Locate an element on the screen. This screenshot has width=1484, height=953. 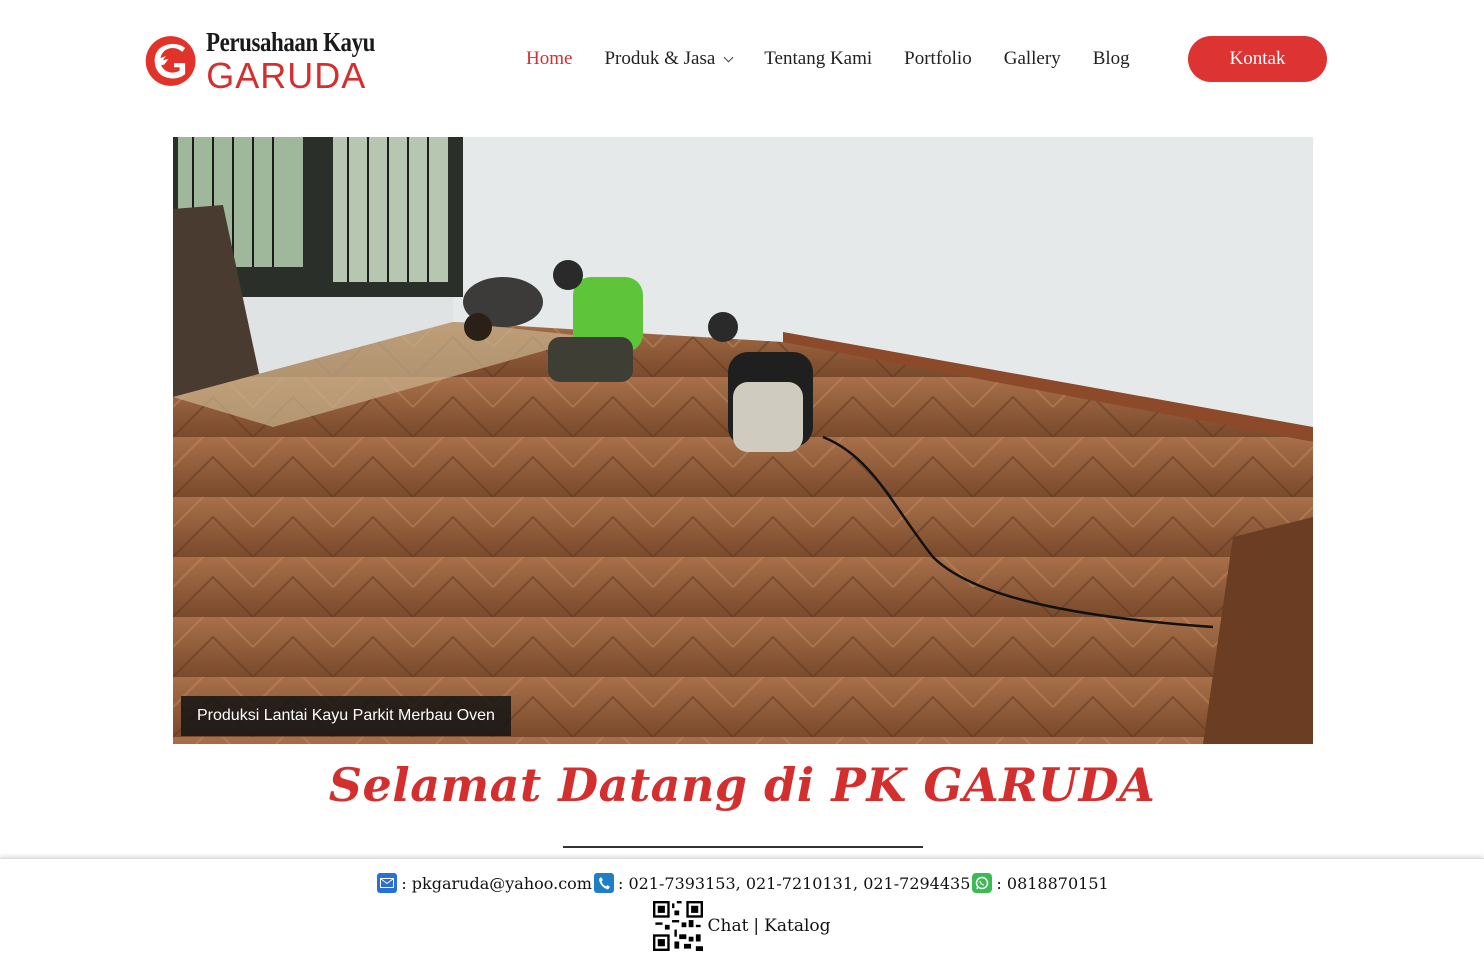
chat-link: Chat is located at coordinates (727, 926).